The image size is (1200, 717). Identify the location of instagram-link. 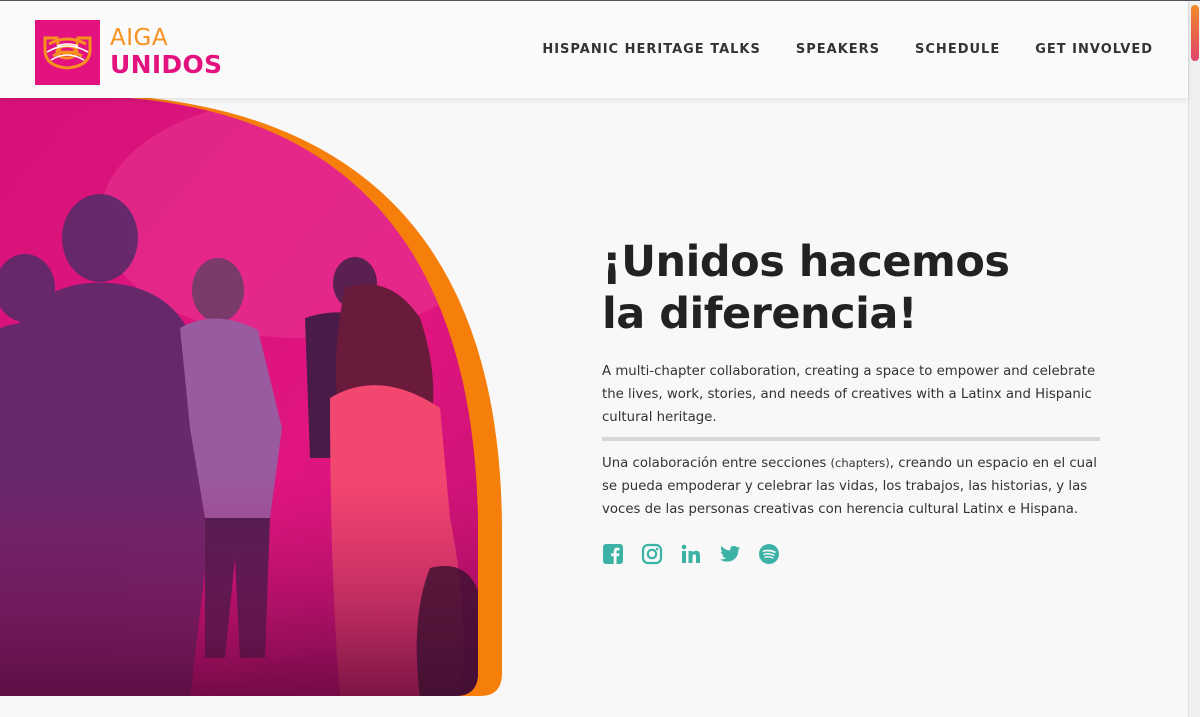
(652, 554).